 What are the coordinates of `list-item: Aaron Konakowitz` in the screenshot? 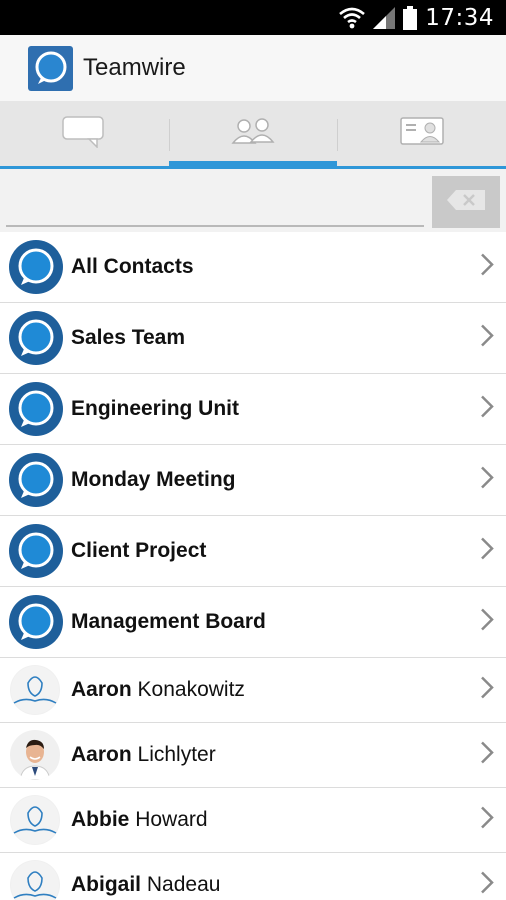 It's located at (253, 690).